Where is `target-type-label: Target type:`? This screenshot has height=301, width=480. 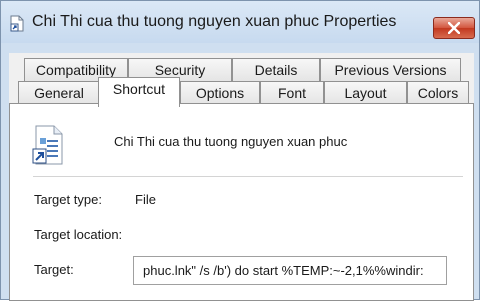 target-type-label: Target type: is located at coordinates (68, 199).